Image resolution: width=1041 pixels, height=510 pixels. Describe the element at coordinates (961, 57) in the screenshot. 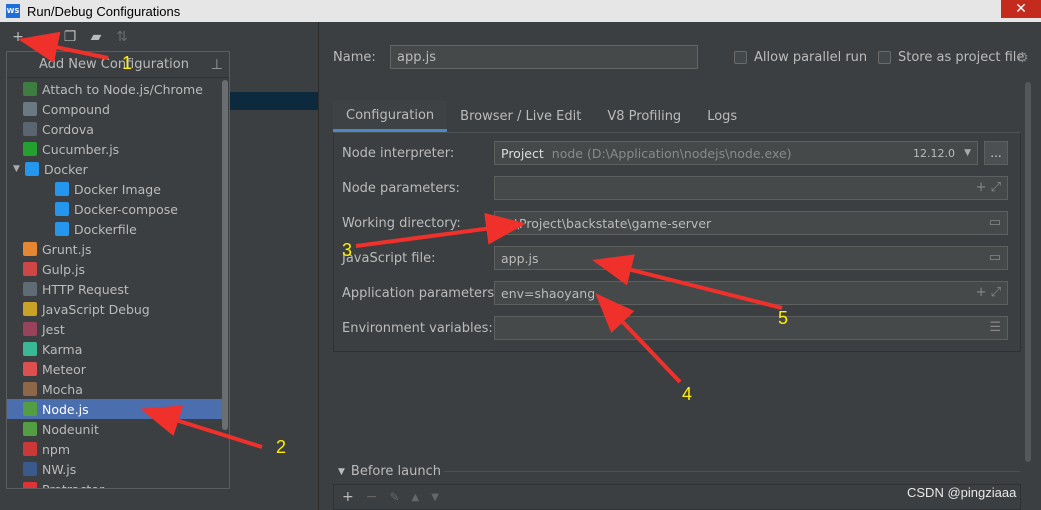

I see `store-project-label: Store as project file` at that location.